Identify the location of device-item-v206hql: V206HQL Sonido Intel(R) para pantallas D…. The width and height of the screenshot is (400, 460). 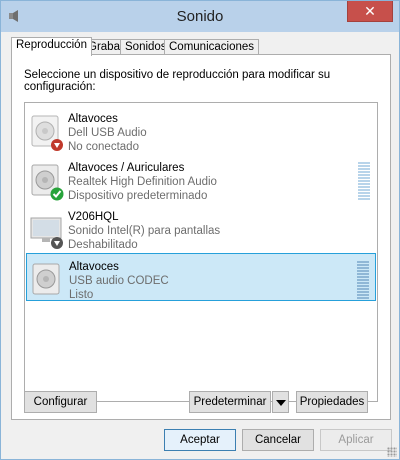
(201, 228).